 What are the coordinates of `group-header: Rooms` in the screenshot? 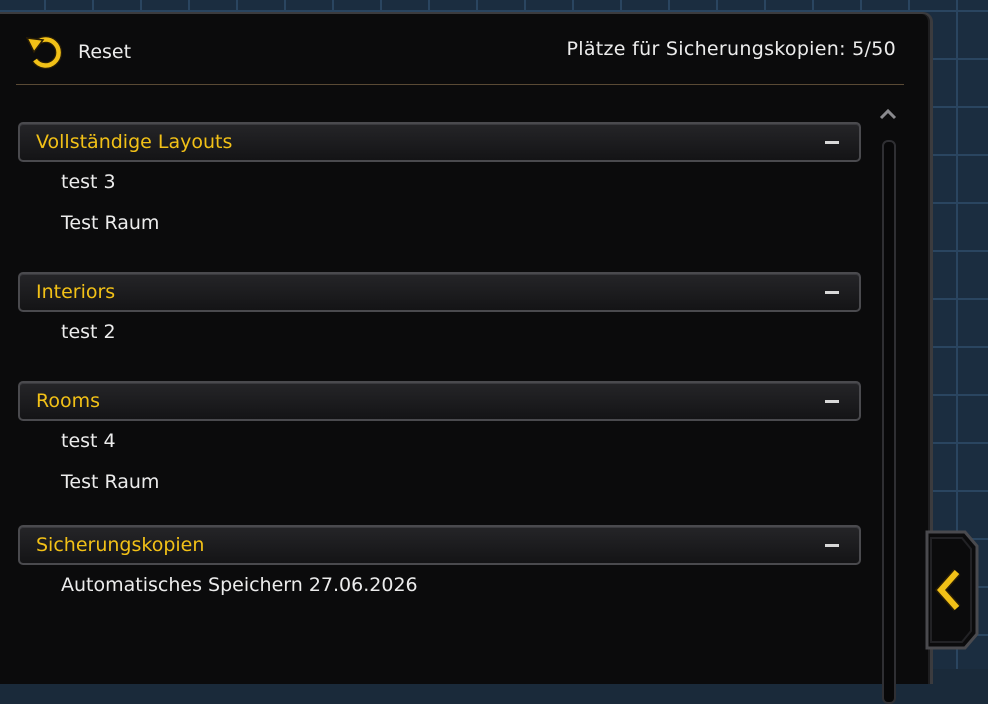 It's located at (439, 401).